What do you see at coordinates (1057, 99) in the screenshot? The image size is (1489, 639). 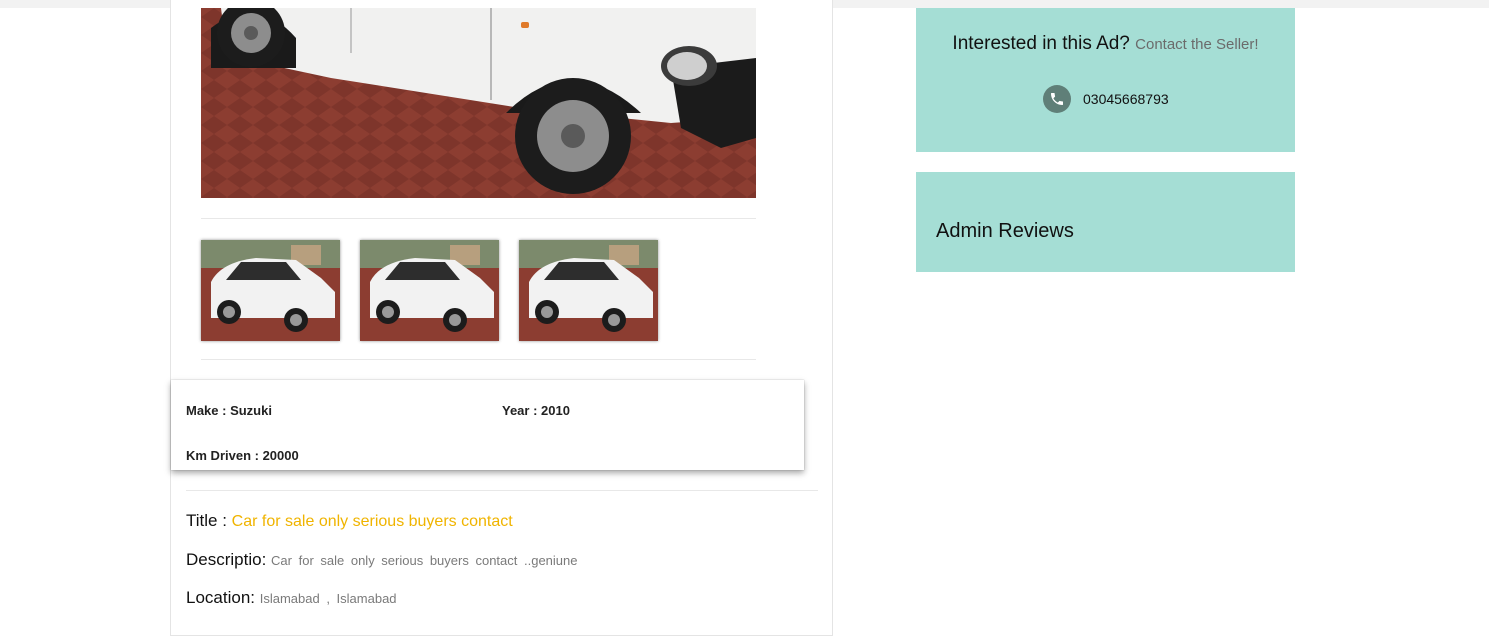 I see `phone-icon` at bounding box center [1057, 99].